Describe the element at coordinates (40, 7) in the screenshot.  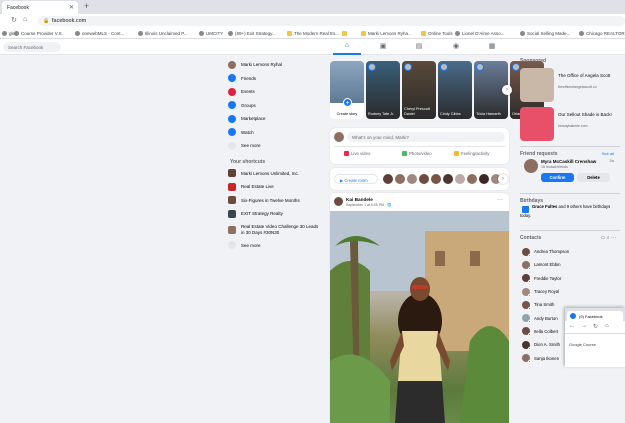
I see `browser-tab: Facebook ✕` at that location.